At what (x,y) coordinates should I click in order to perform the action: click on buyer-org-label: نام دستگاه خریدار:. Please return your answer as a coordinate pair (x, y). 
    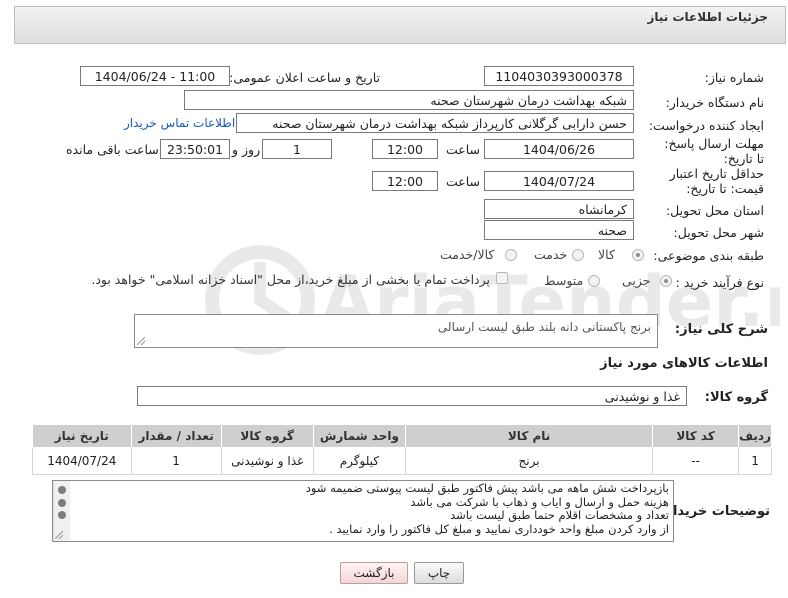
    Looking at the image, I should click on (714, 102).